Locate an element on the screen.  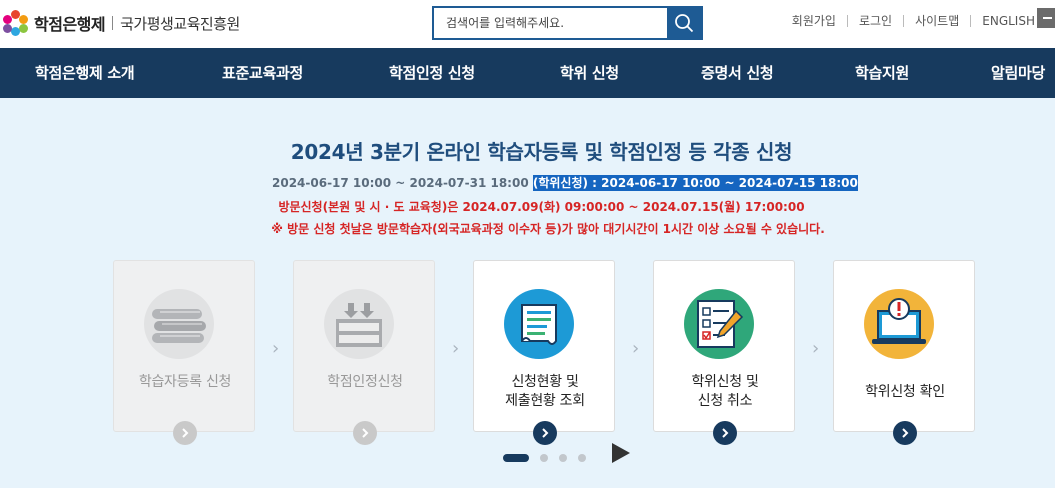
logo-divider is located at coordinates (113, 23).